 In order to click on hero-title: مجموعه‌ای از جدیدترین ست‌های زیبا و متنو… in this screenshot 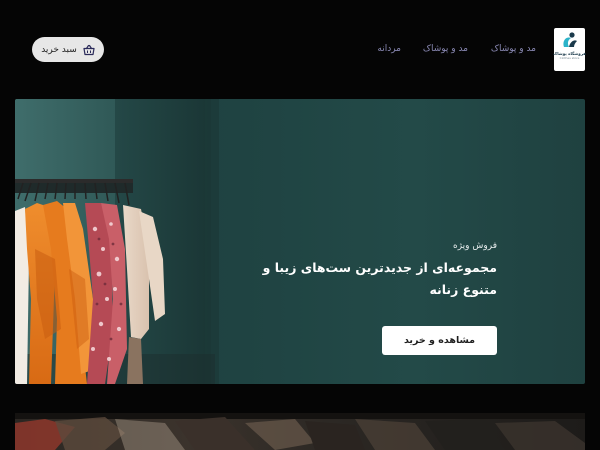, I will do `click(379, 278)`.